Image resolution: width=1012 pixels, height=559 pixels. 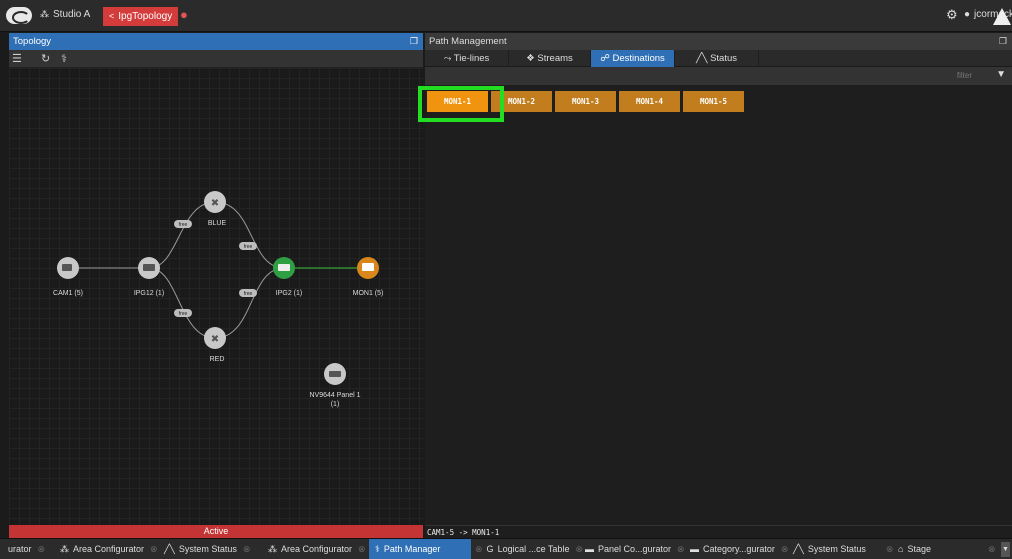 I want to click on task-area-configurator-2: ⁂ Area Configurator ⊗, so click(x=317, y=549).